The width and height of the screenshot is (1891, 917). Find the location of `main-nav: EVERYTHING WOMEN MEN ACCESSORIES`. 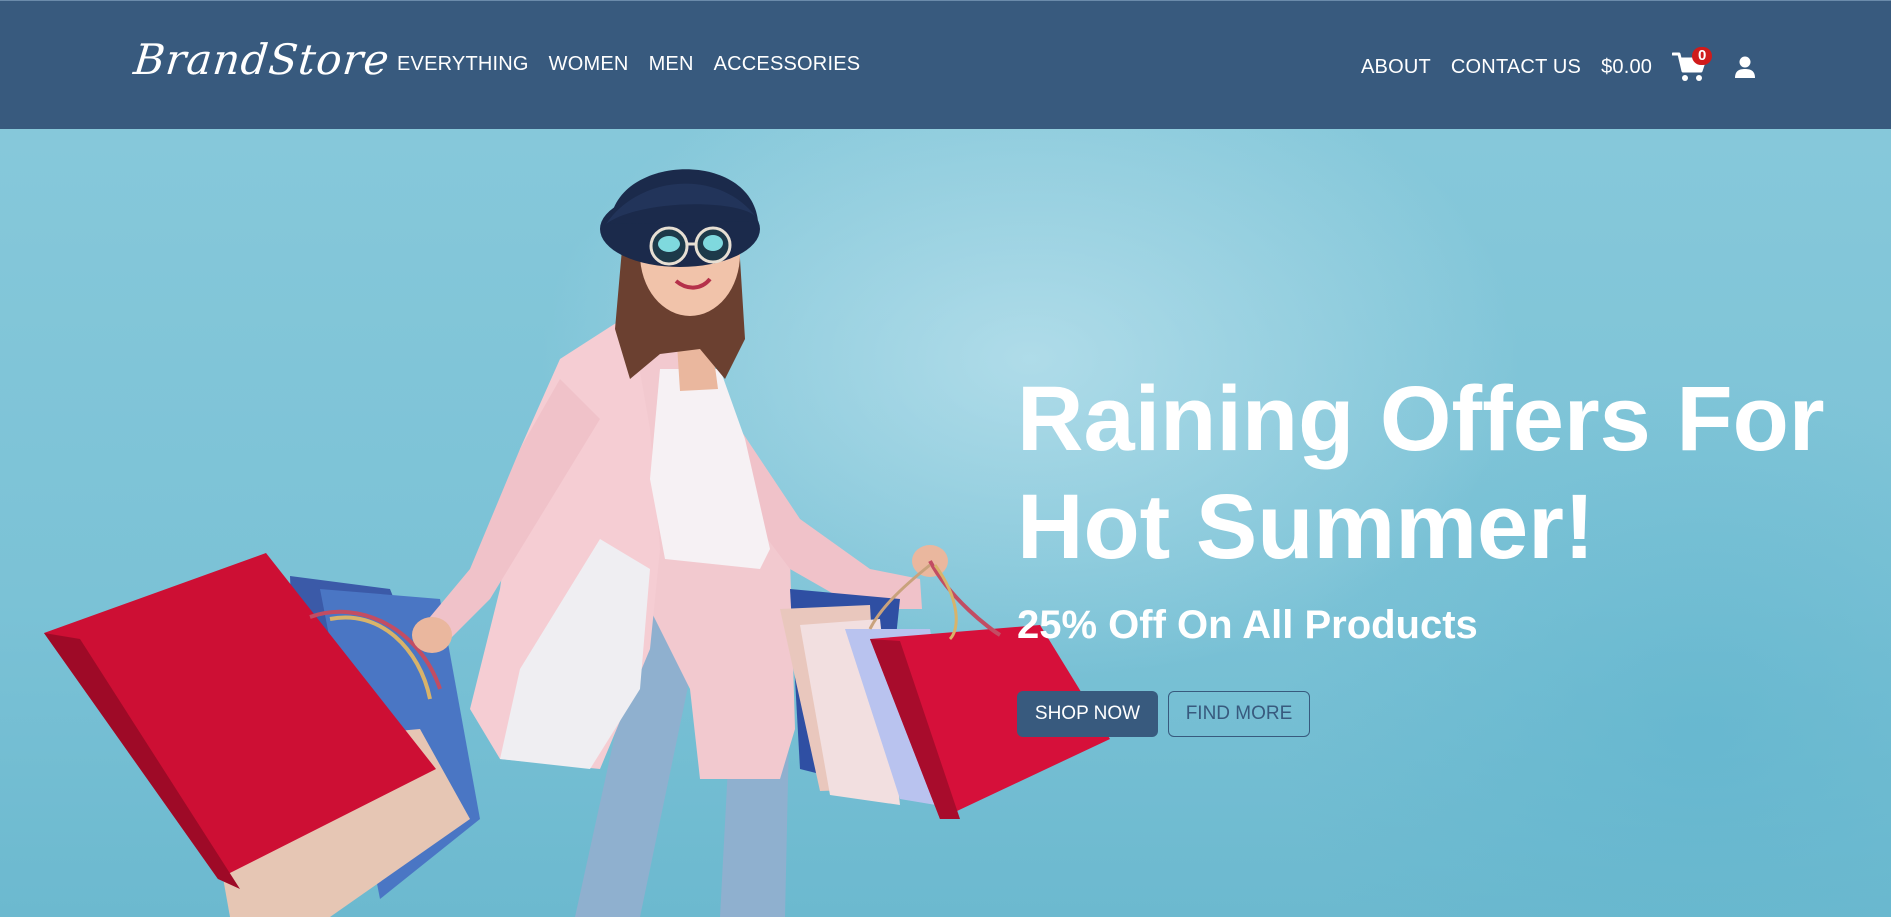

main-nav: EVERYTHING WOMEN MEN ACCESSORIES is located at coordinates (628, 64).